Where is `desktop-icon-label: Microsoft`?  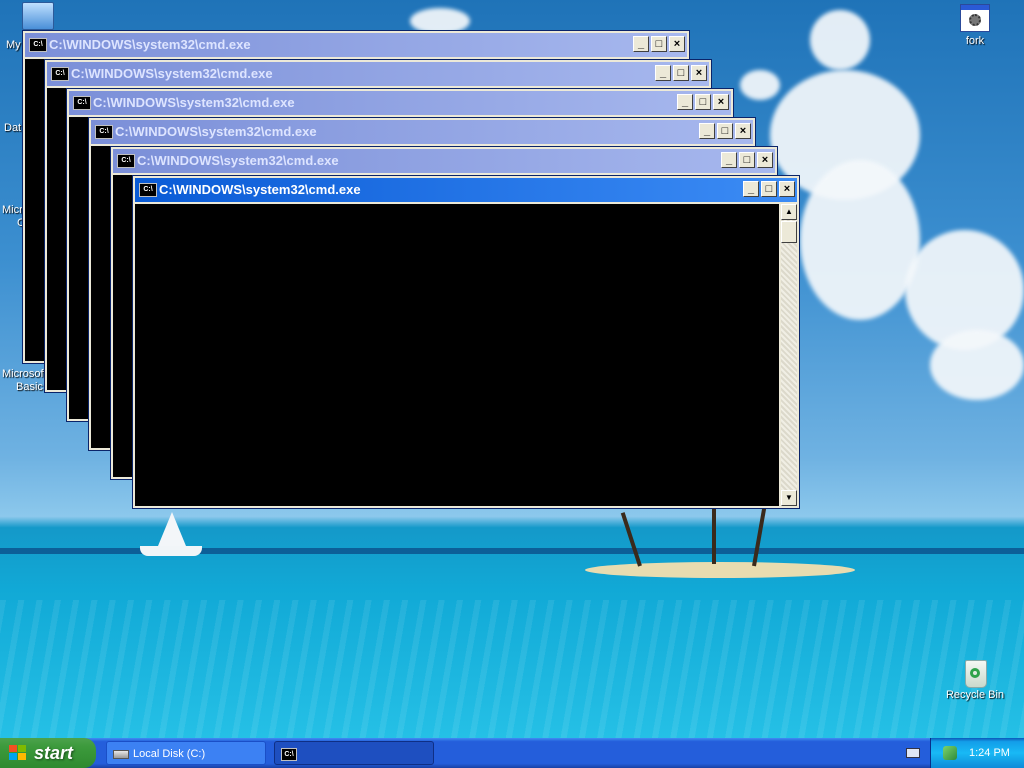
desktop-icon-label: Microsoft is located at coordinates (24, 374).